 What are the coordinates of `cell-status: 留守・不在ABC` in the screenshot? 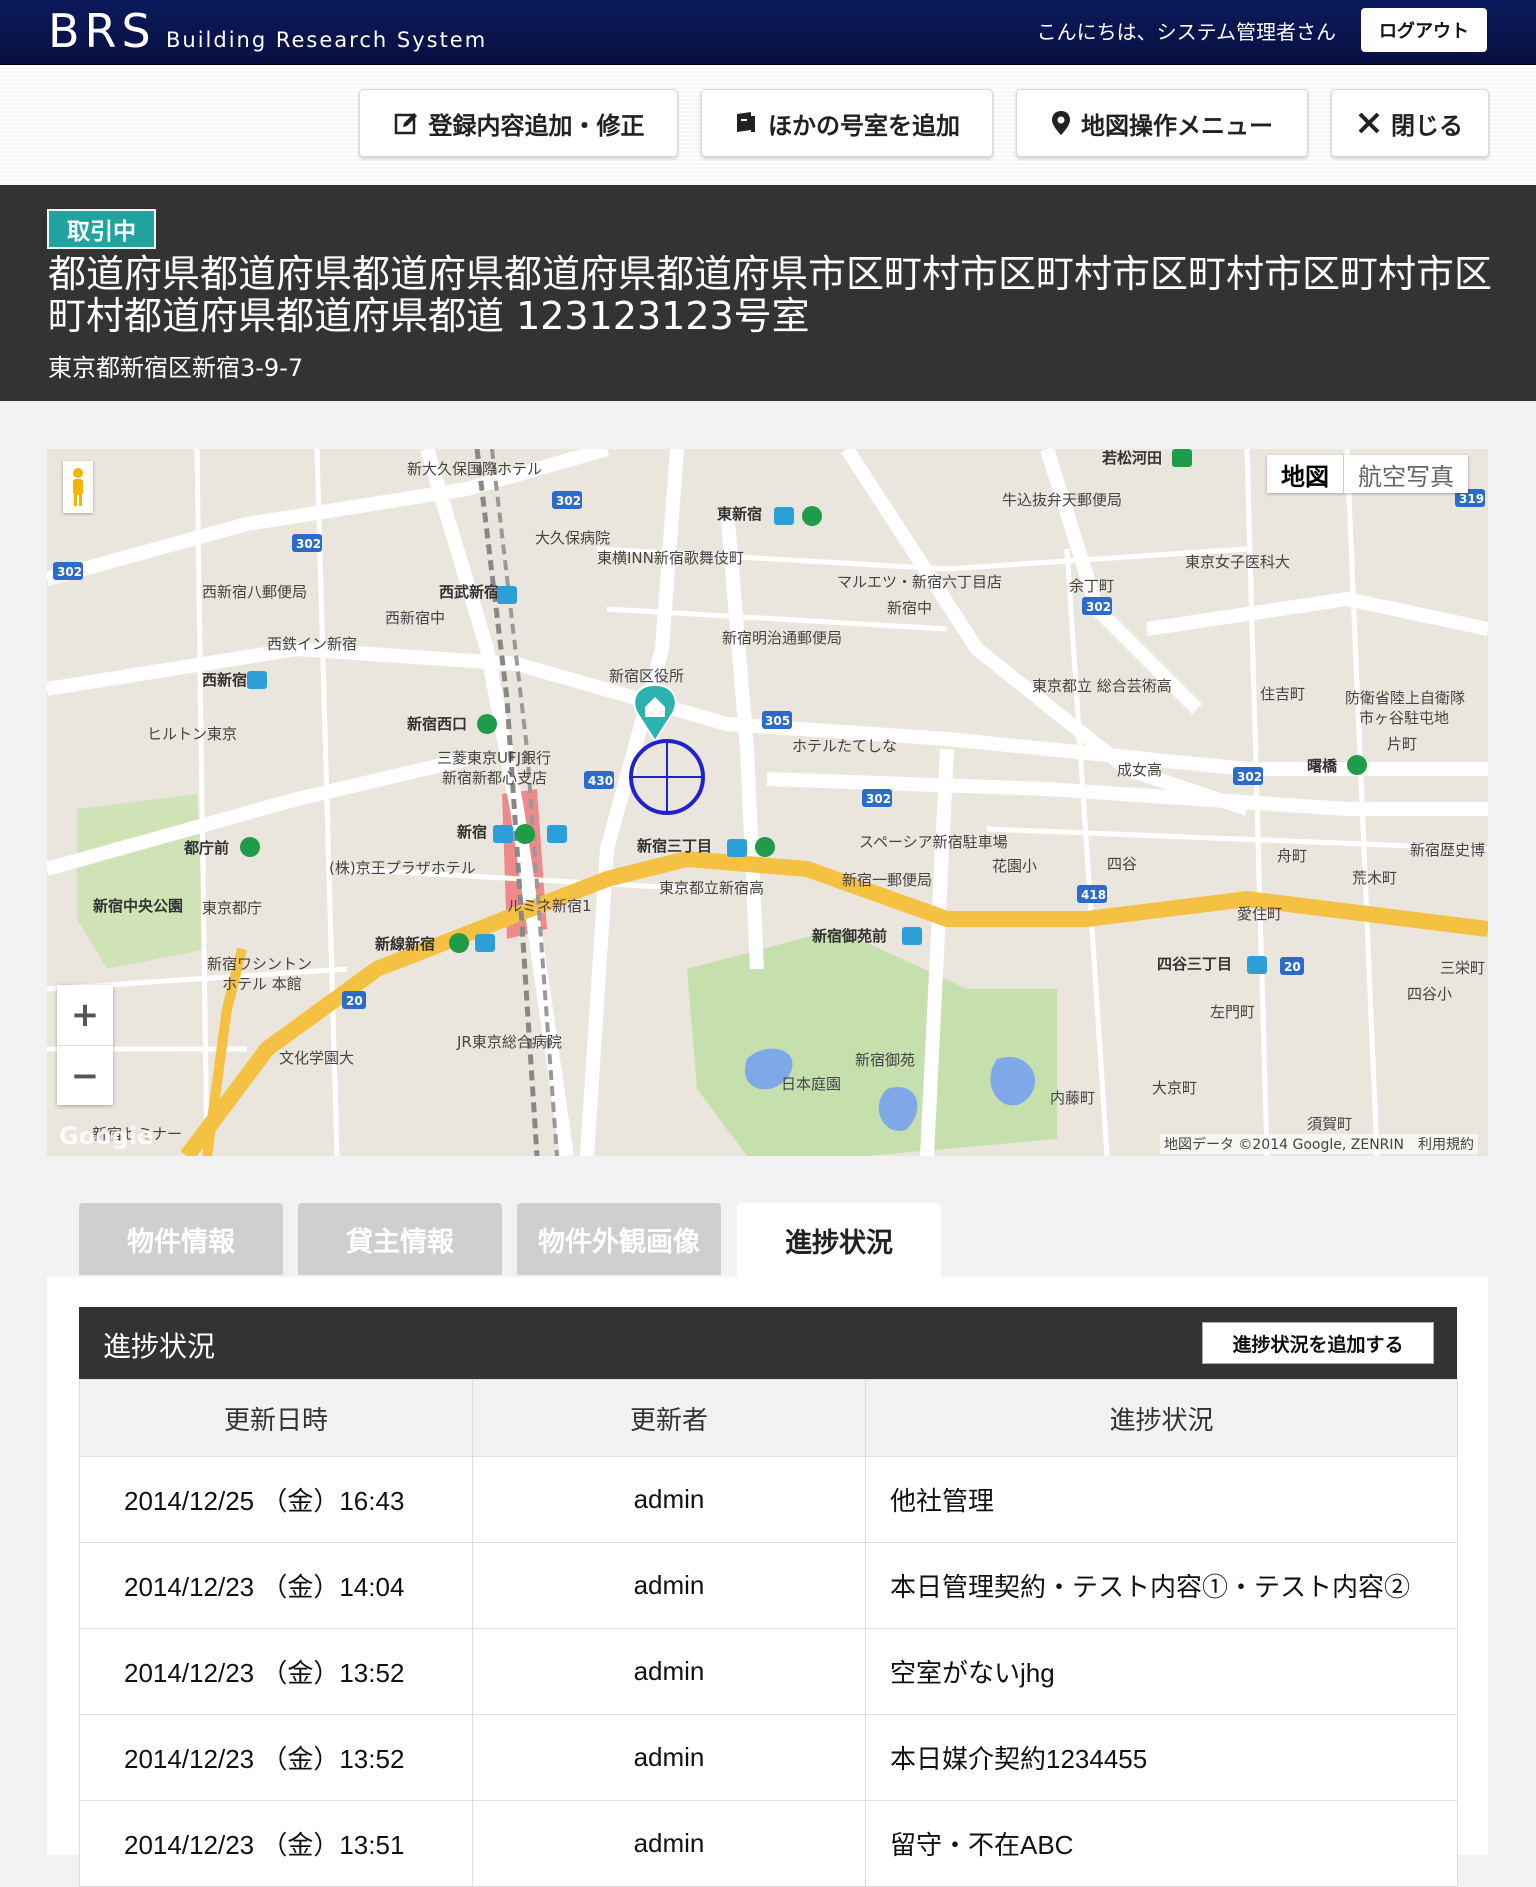 It's located at (1161, 1843).